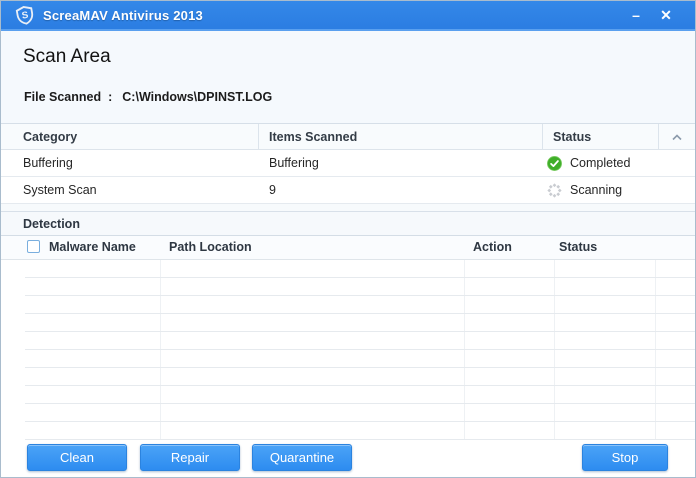  I want to click on title-bar: S ScreaMAV Antivirus 2013 – ✕, so click(348, 16).